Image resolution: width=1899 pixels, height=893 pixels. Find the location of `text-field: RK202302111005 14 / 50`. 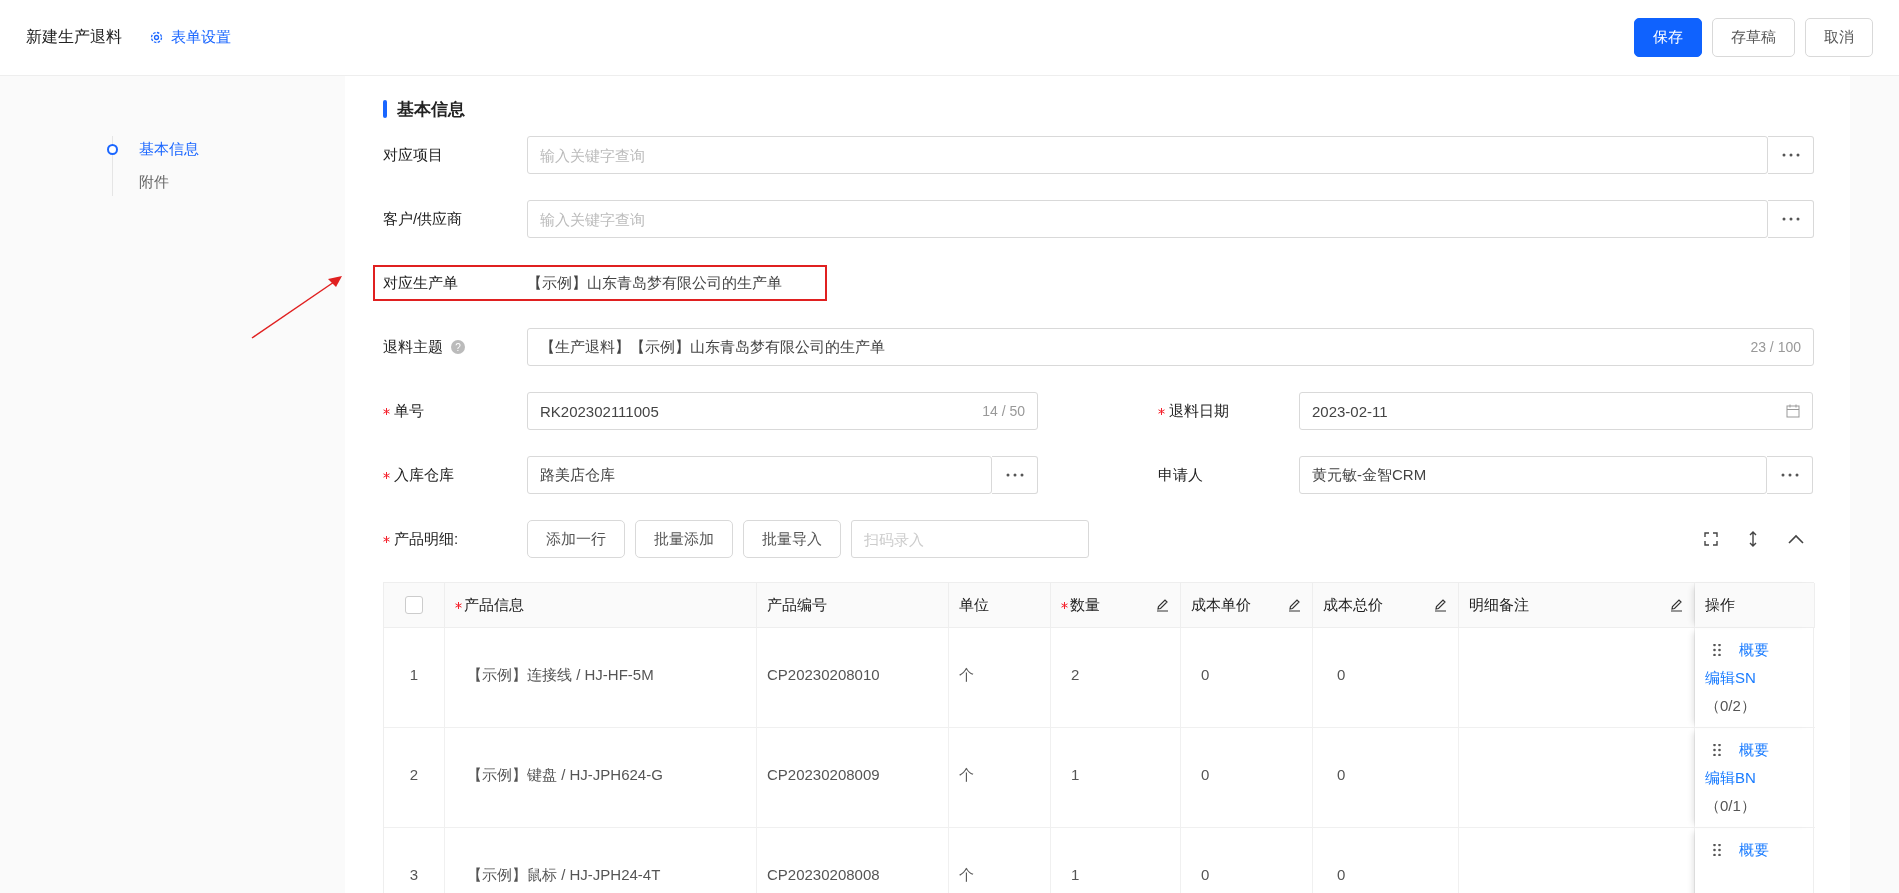

text-field: RK202302111005 14 / 50 is located at coordinates (782, 411).